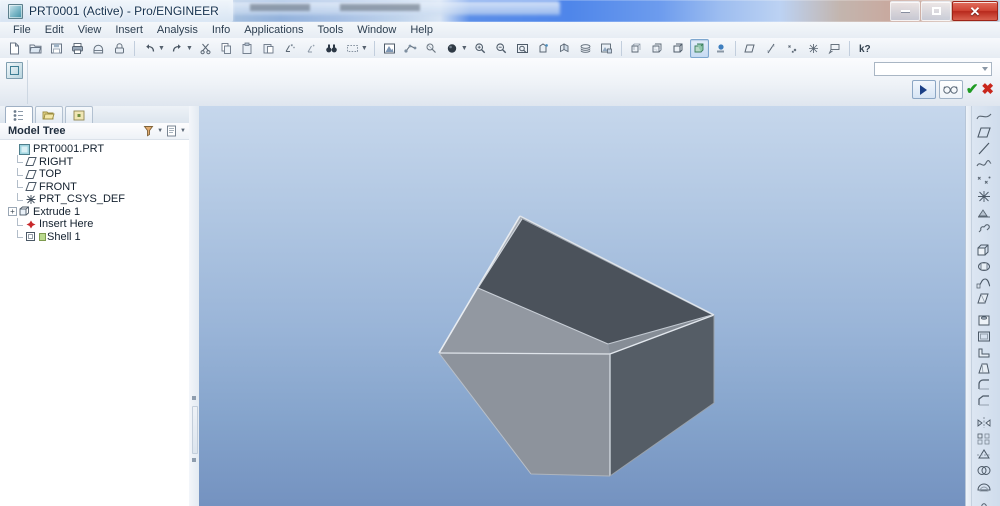 This screenshot has height=506, width=1000. What do you see at coordinates (94, 162) in the screenshot?
I see `tree-item-right-plane: RIGHT` at bounding box center [94, 162].